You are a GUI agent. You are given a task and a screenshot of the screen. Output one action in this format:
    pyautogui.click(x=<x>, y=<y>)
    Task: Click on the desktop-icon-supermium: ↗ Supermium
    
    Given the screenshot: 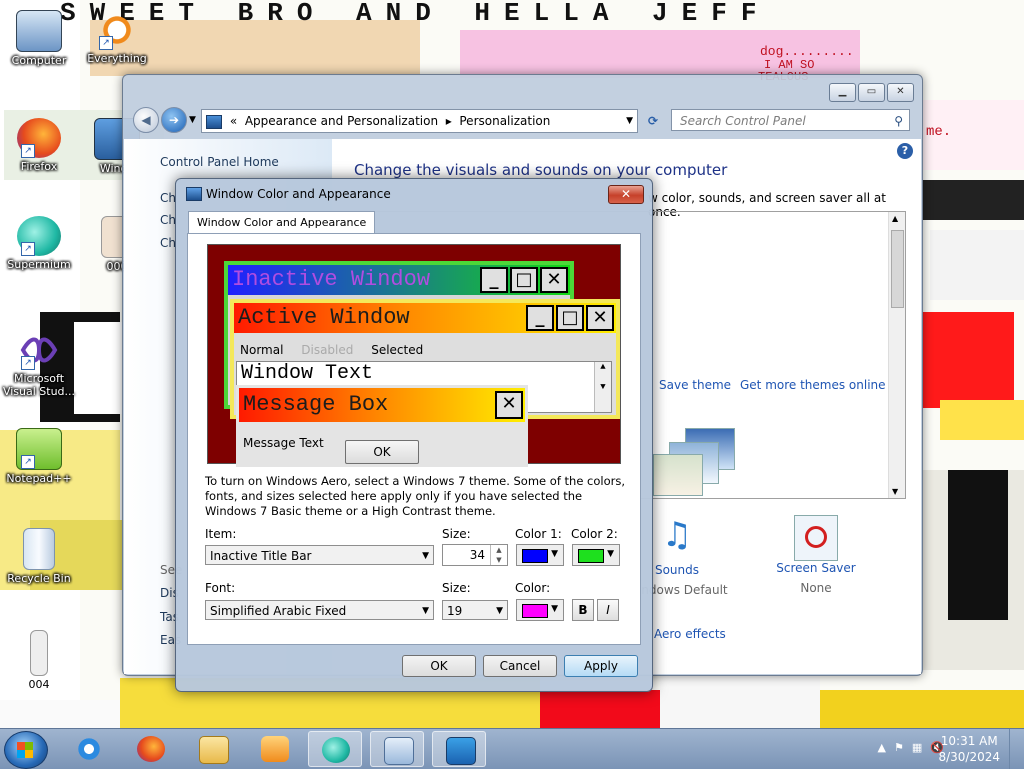 What is the action you would take?
    pyautogui.click(x=39, y=243)
    